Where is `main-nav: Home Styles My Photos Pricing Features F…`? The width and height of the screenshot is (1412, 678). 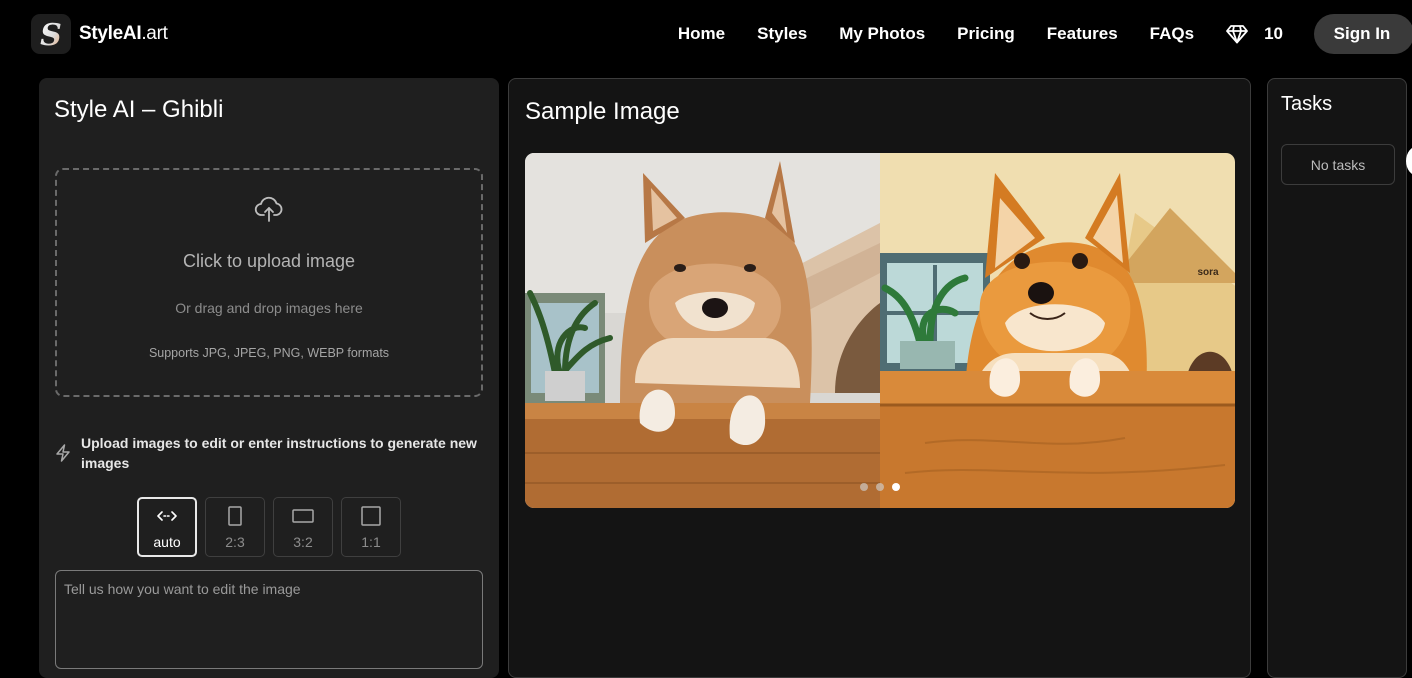
main-nav: Home Styles My Photos Pricing Features F… is located at coordinates (1045, 34).